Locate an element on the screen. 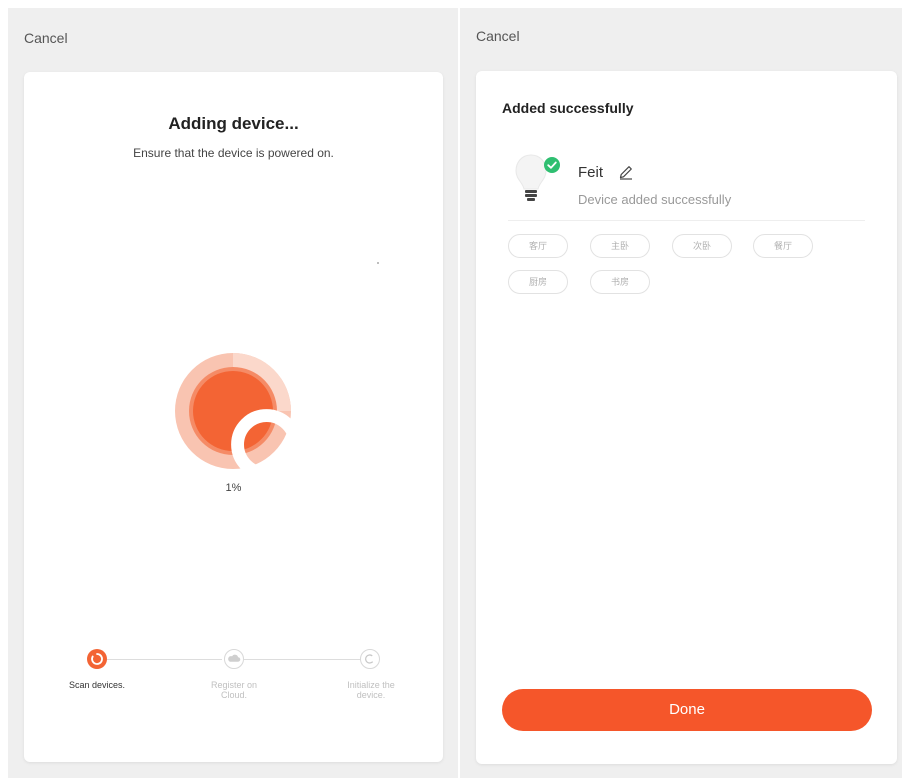 This screenshot has height=783, width=902. step-register-dot is located at coordinates (234, 659).